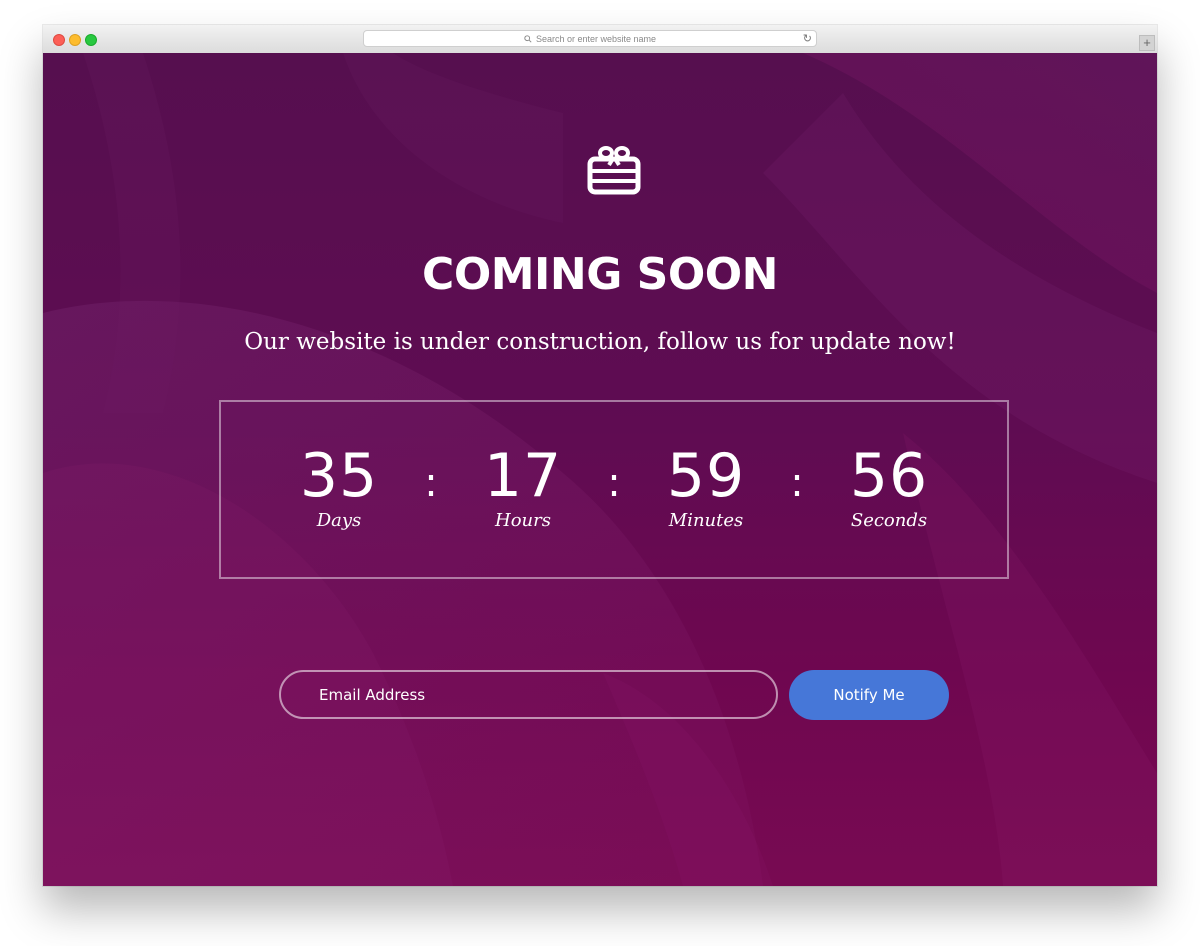 This screenshot has width=1200, height=946. What do you see at coordinates (59, 40) in the screenshot?
I see `close-window-button` at bounding box center [59, 40].